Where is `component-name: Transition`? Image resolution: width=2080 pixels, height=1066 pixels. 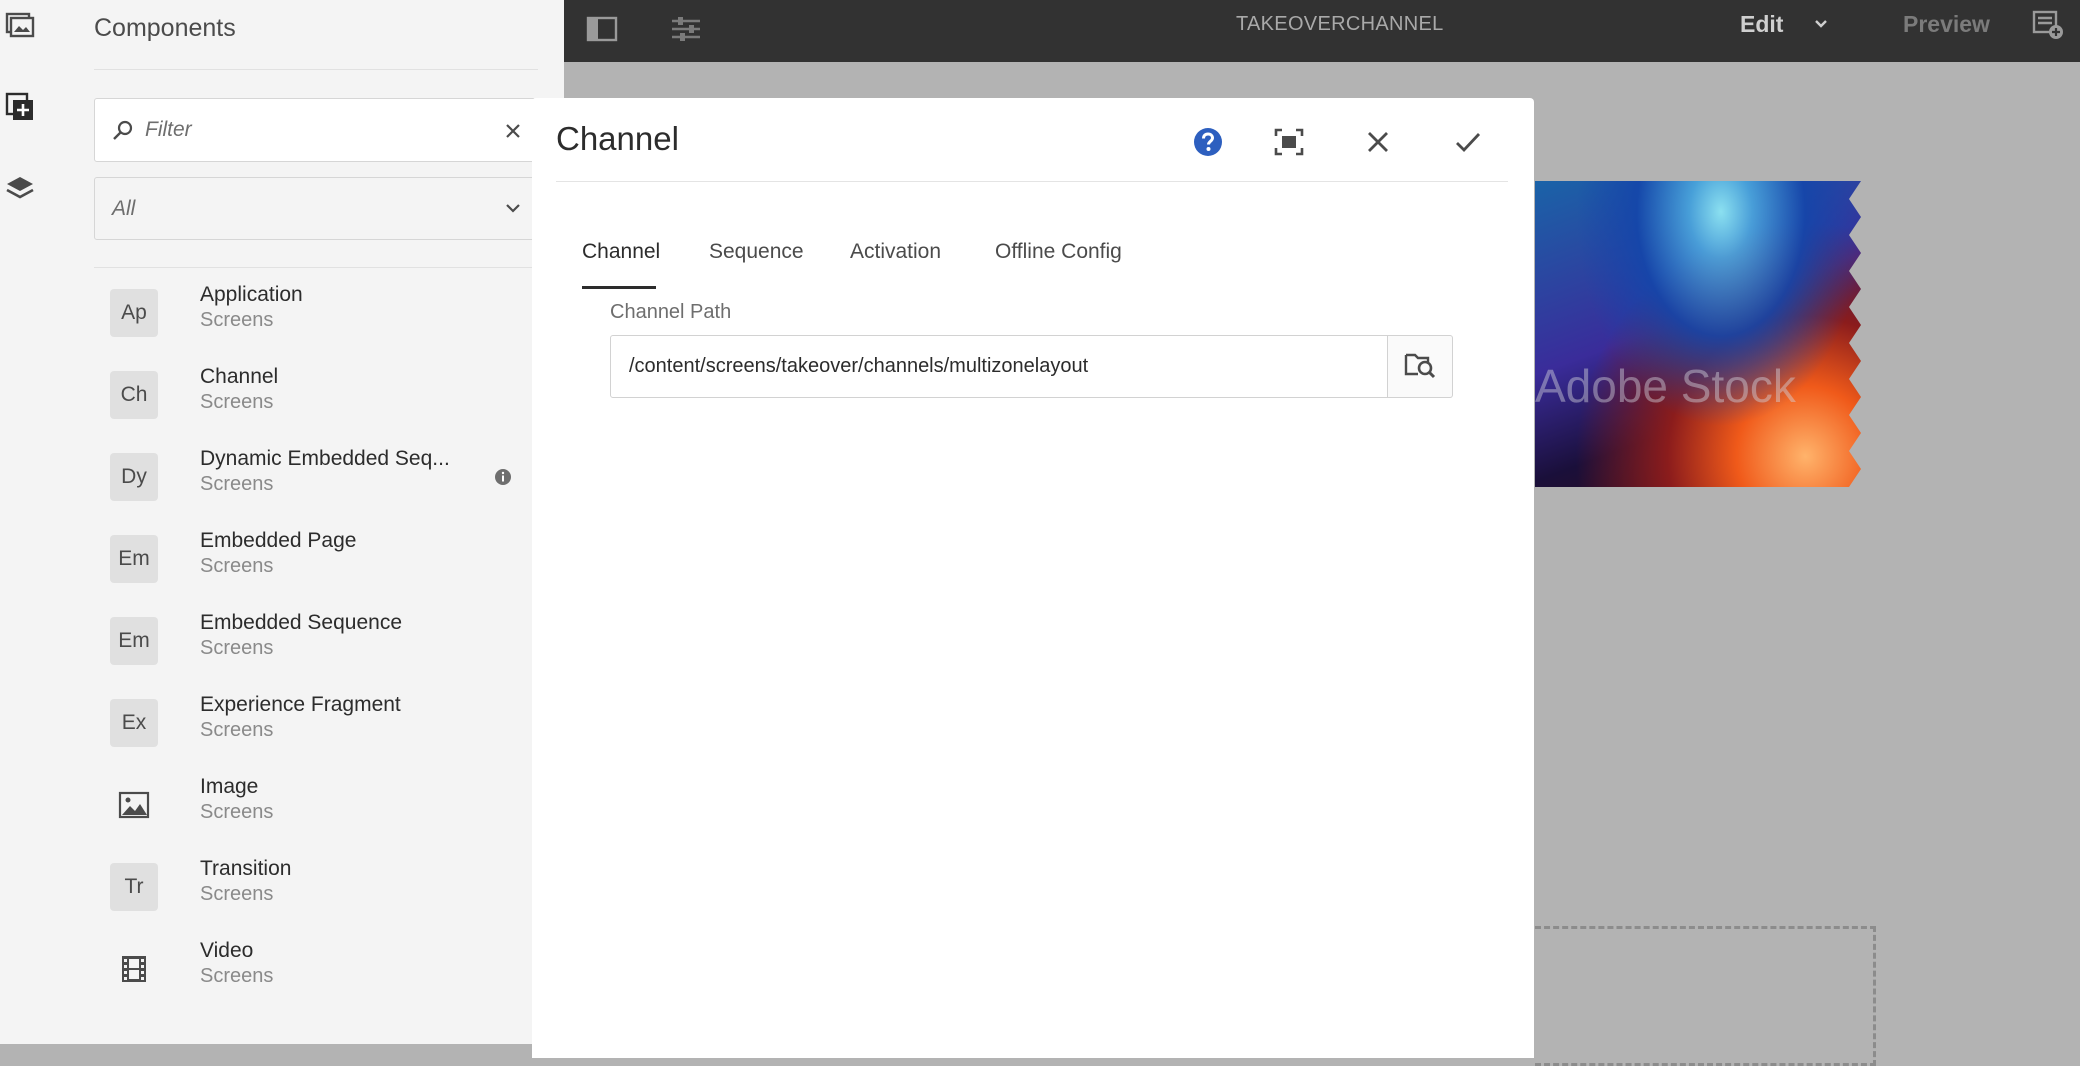 component-name: Transition is located at coordinates (246, 868).